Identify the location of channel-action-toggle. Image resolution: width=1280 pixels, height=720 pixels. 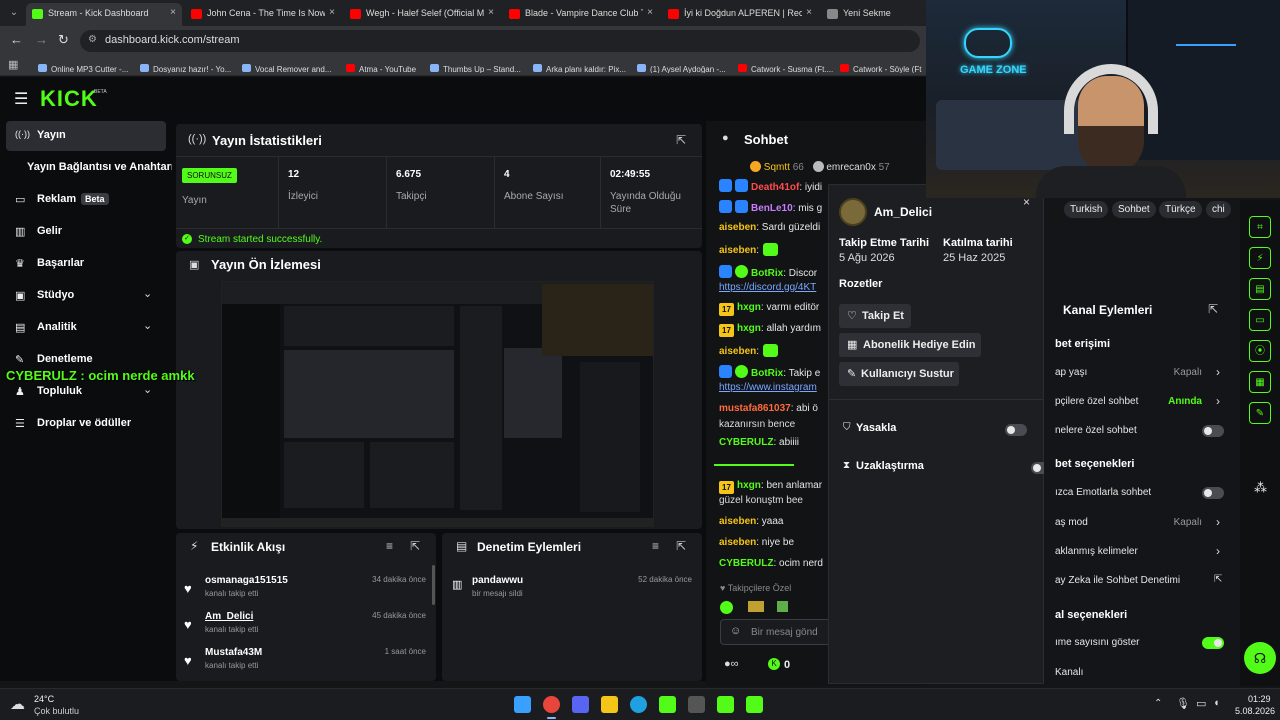
(1213, 431).